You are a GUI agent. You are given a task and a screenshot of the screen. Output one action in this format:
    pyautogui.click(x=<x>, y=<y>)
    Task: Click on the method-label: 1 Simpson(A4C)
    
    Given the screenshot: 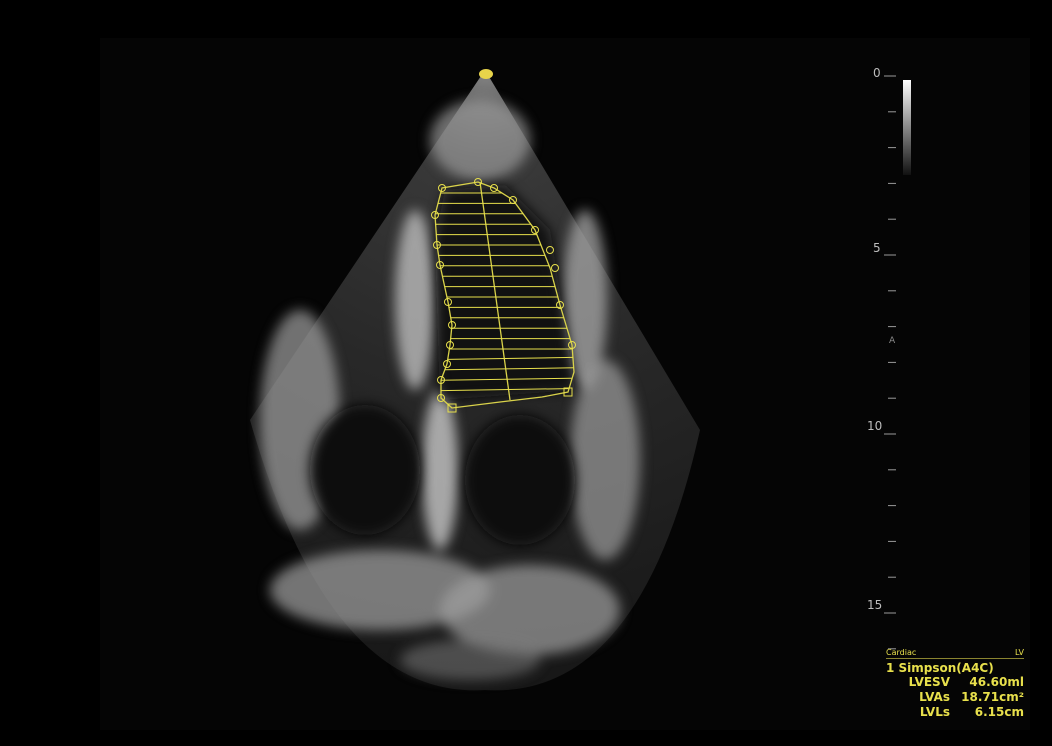 What is the action you would take?
    pyautogui.click(x=940, y=668)
    